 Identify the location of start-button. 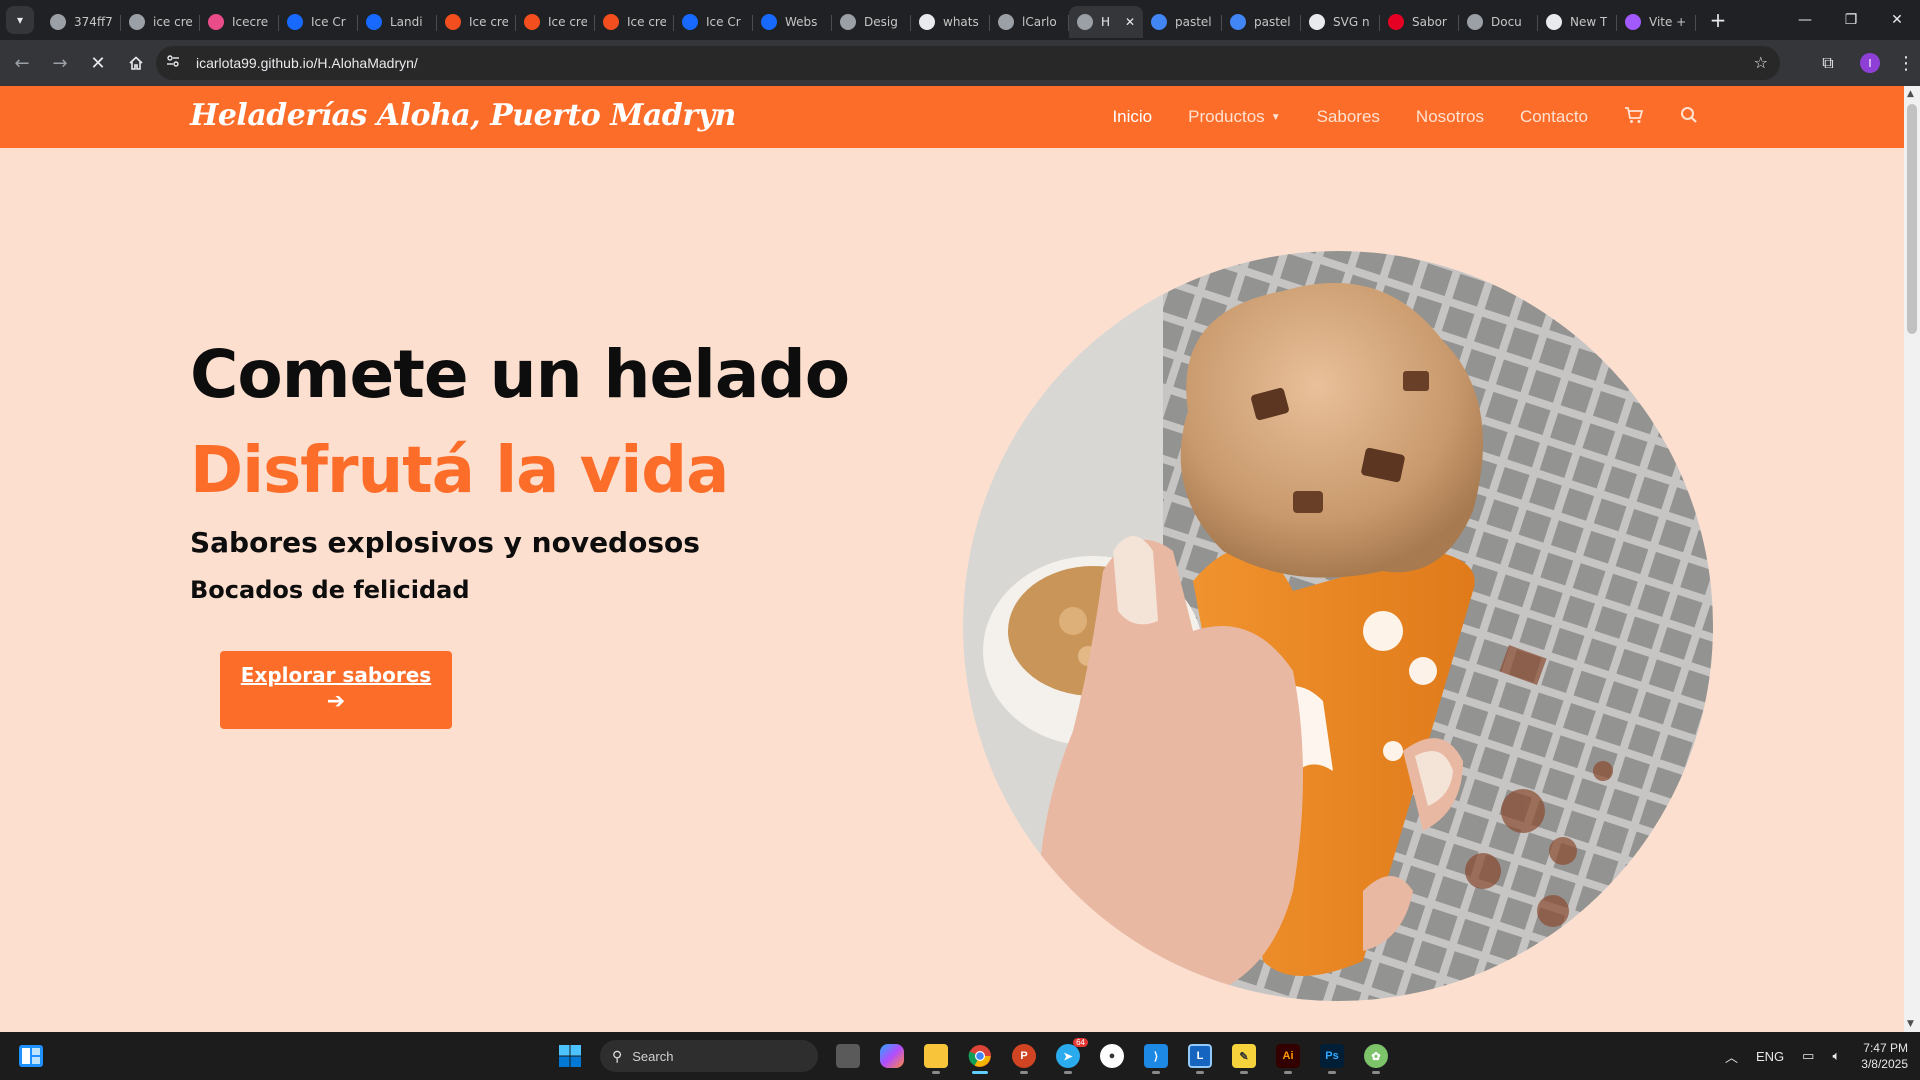
(570, 1056).